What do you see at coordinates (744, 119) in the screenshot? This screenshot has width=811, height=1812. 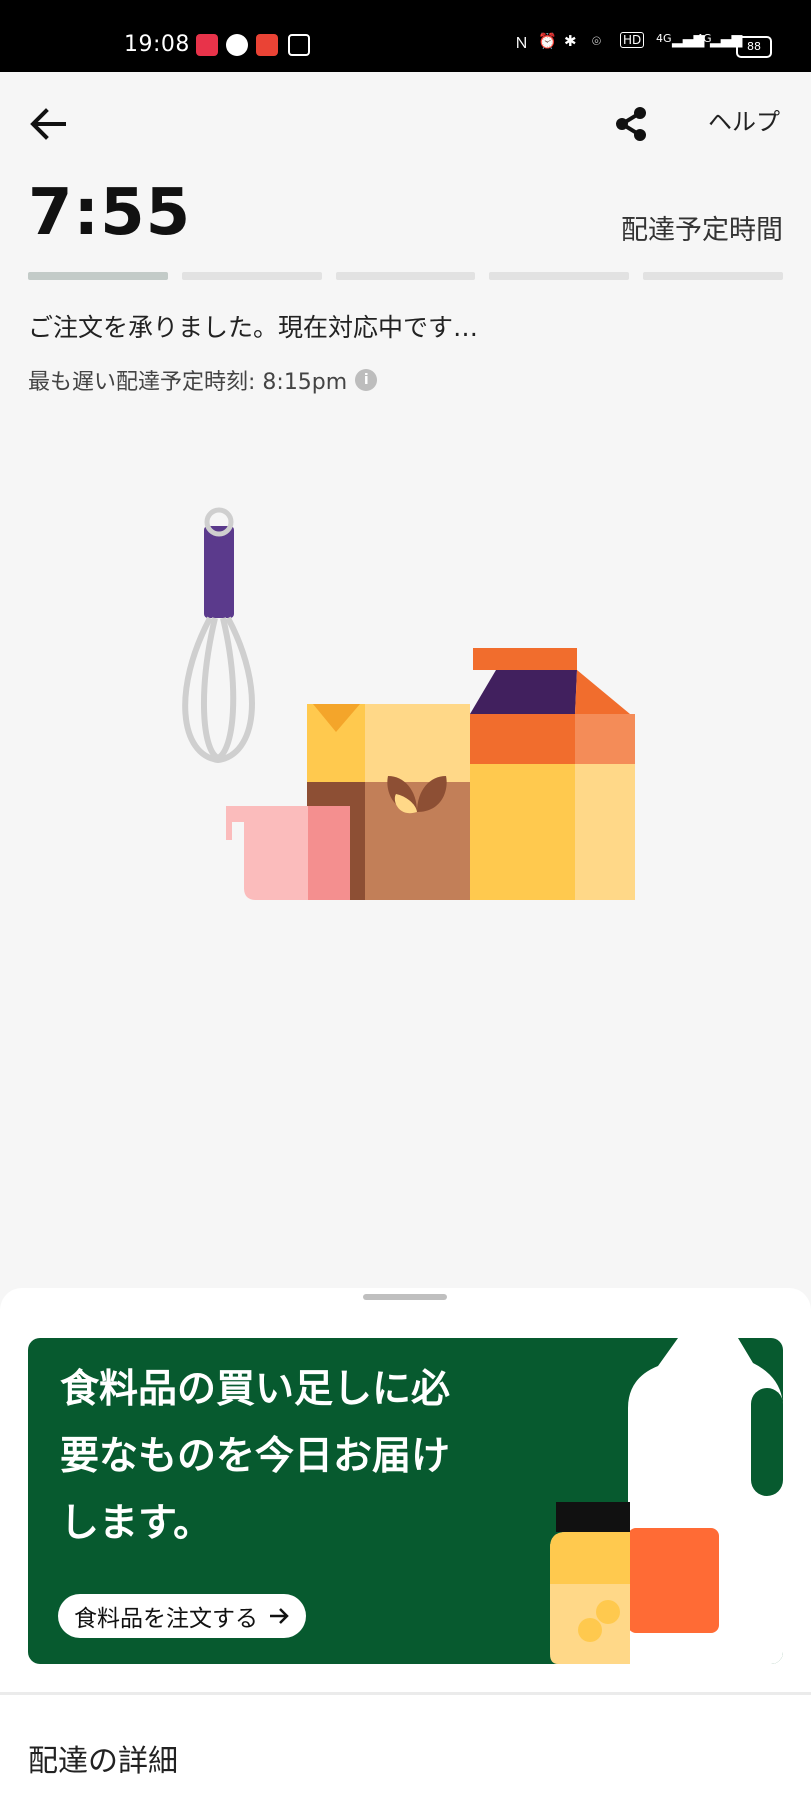 I see `help-link: ヘルプ` at bounding box center [744, 119].